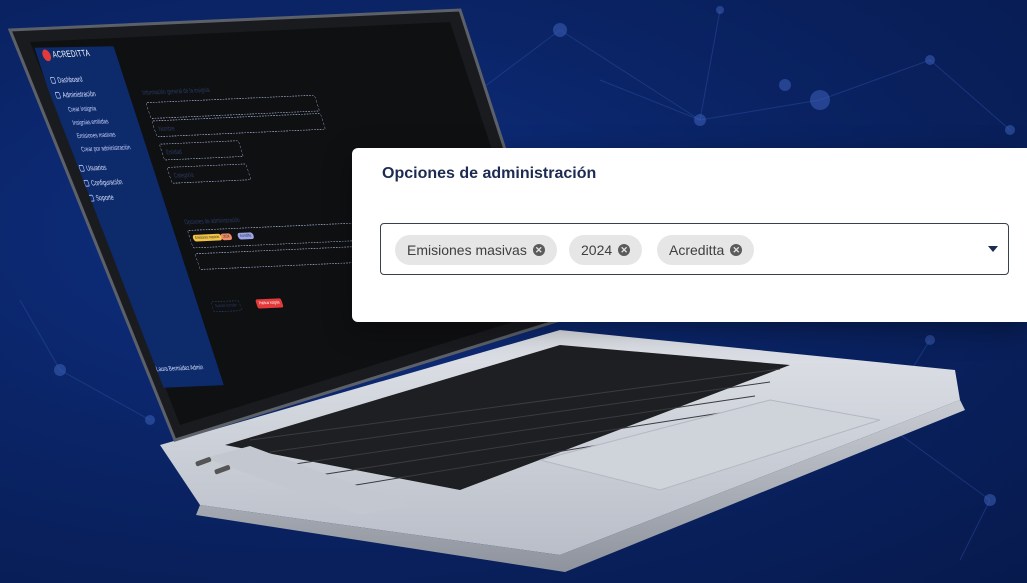 The image size is (1027, 583). I want to click on sidebar-sub-item: Insignias emitidas, so click(90, 121).